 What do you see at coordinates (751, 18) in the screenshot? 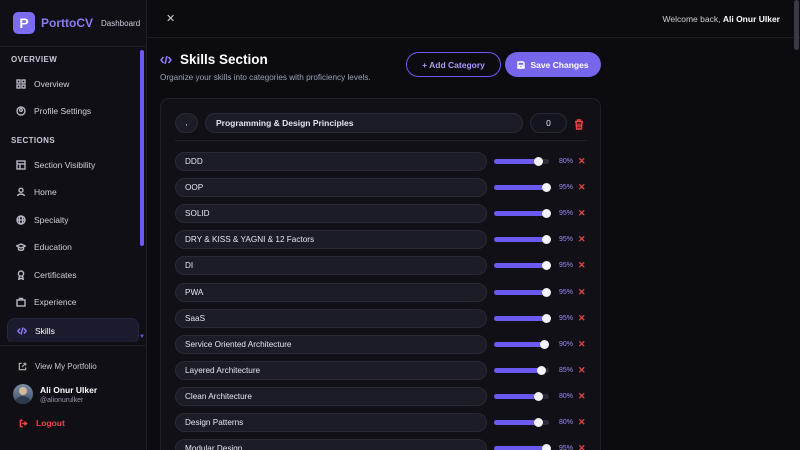
I see `welcome-name: Ali Onur Ulker` at bounding box center [751, 18].